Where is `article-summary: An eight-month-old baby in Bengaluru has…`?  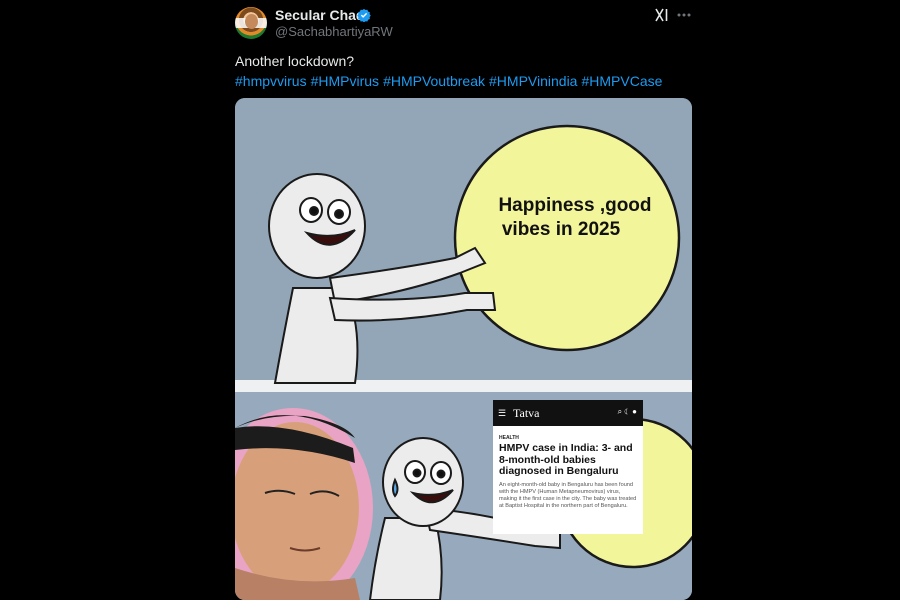 article-summary: An eight-month-old baby in Bengaluru has… is located at coordinates (568, 495).